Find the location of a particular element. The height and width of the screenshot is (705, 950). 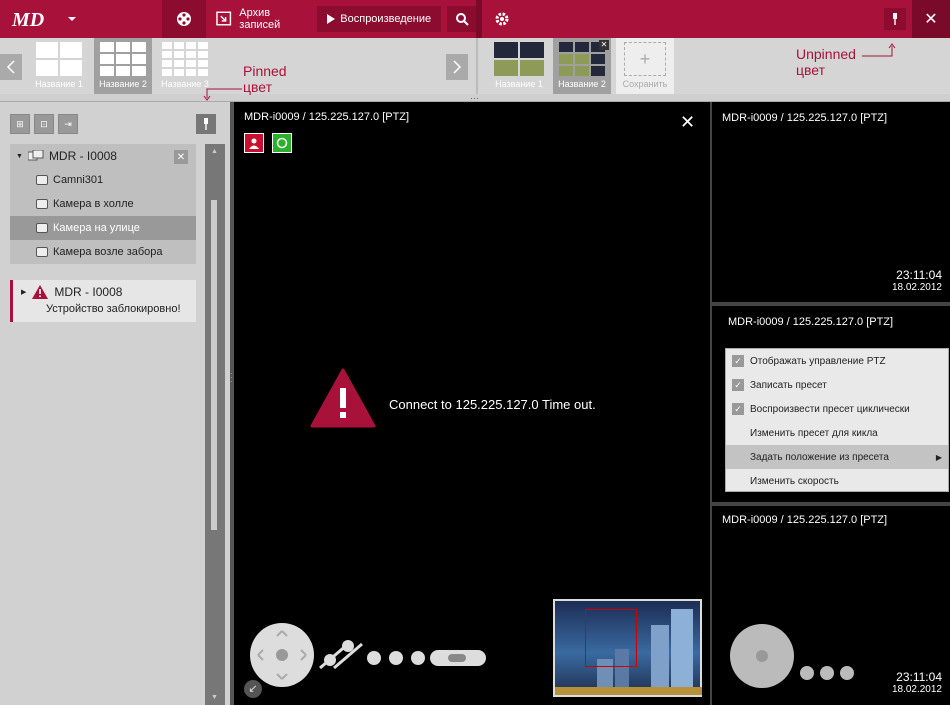

archive-button: Архив записей is located at coordinates (263, 19).